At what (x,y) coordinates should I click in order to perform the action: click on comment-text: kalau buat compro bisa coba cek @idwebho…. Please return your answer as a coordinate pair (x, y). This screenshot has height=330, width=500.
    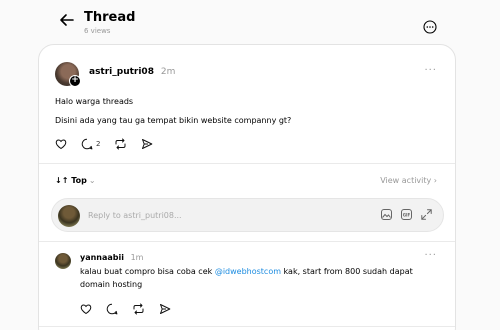
    Looking at the image, I should click on (255, 278).